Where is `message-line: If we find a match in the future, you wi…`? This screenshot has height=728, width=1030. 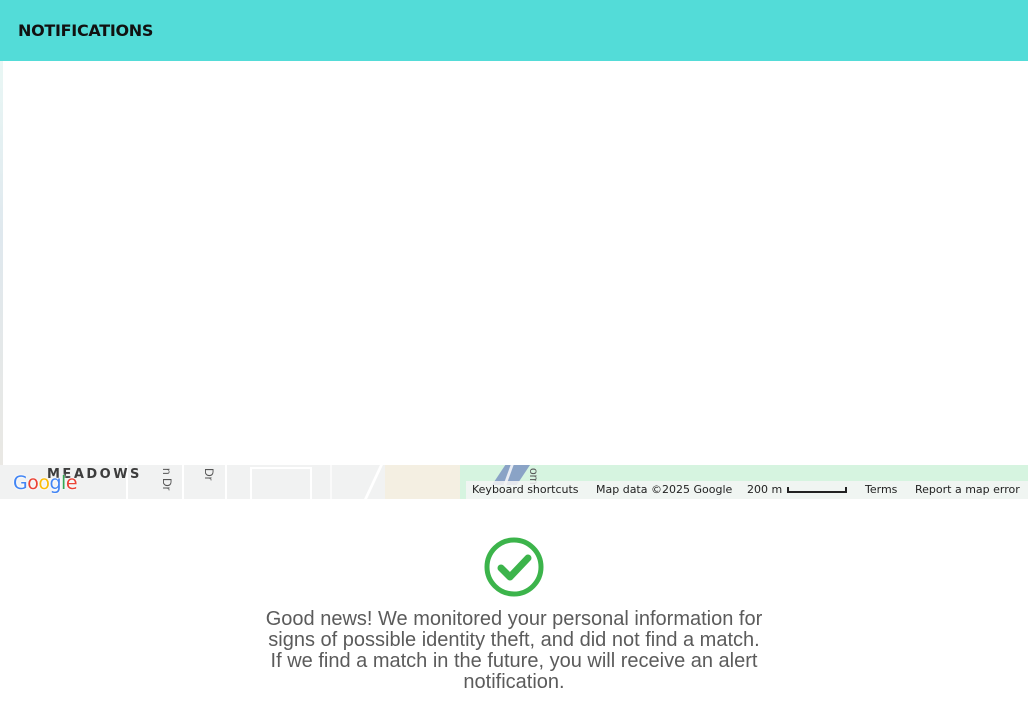 message-line: If we find a match in the future, you wi… is located at coordinates (514, 661).